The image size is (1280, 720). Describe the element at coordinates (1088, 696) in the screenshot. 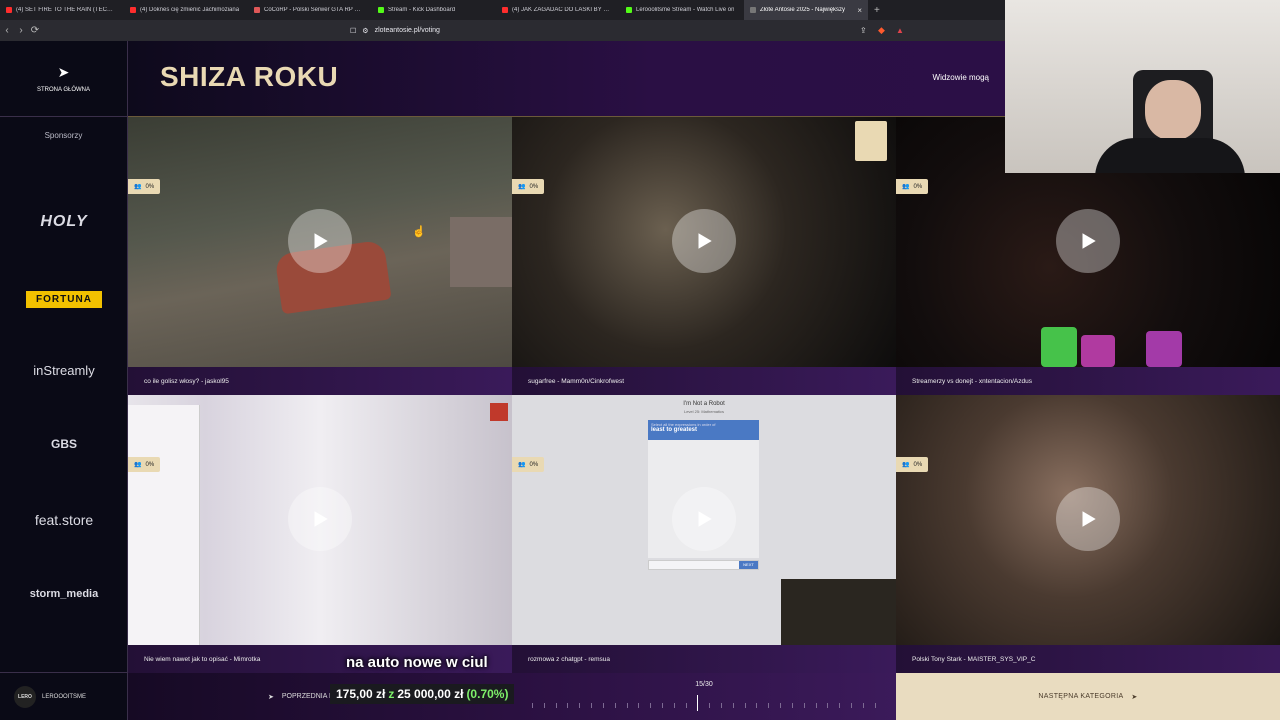

I see `next-category-button: NASTĘPNA KATEGORIA ➤` at that location.